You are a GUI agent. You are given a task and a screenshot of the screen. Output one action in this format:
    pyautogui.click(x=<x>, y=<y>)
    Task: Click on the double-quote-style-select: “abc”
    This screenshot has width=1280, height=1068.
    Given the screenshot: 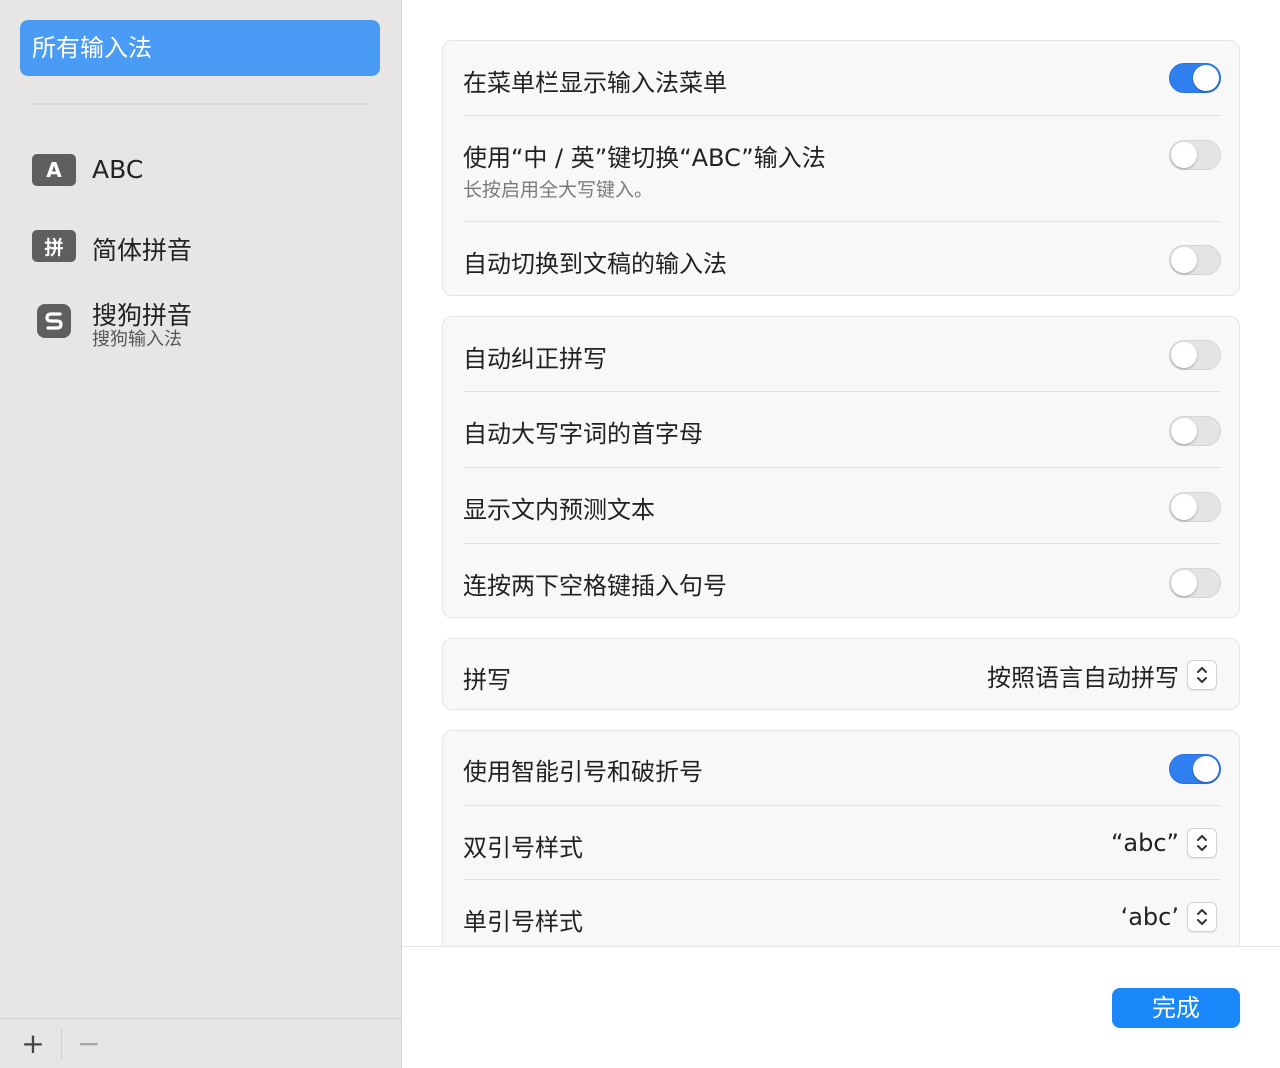 What is the action you would take?
    pyautogui.click(x=1164, y=843)
    